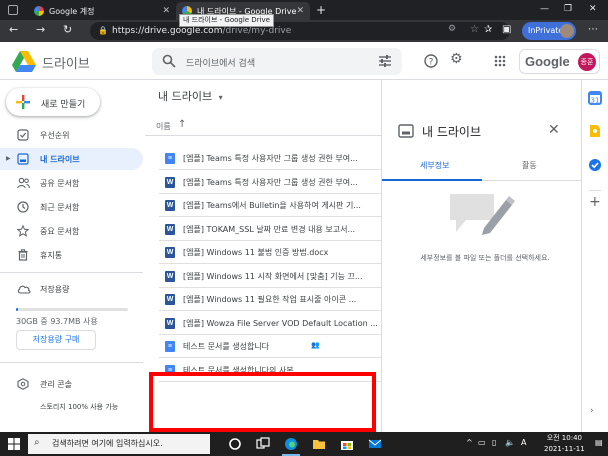 This screenshot has height=456, width=608. What do you see at coordinates (595, 202) in the screenshot?
I see `add-addon-icon: +` at bounding box center [595, 202].